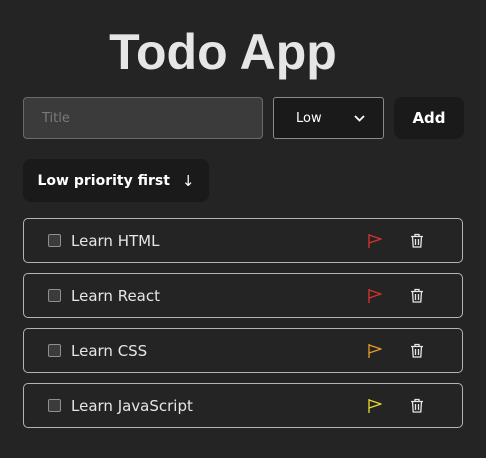 The width and height of the screenshot is (486, 458). I want to click on todo-item: Learn JavaScript, so click(243, 405).